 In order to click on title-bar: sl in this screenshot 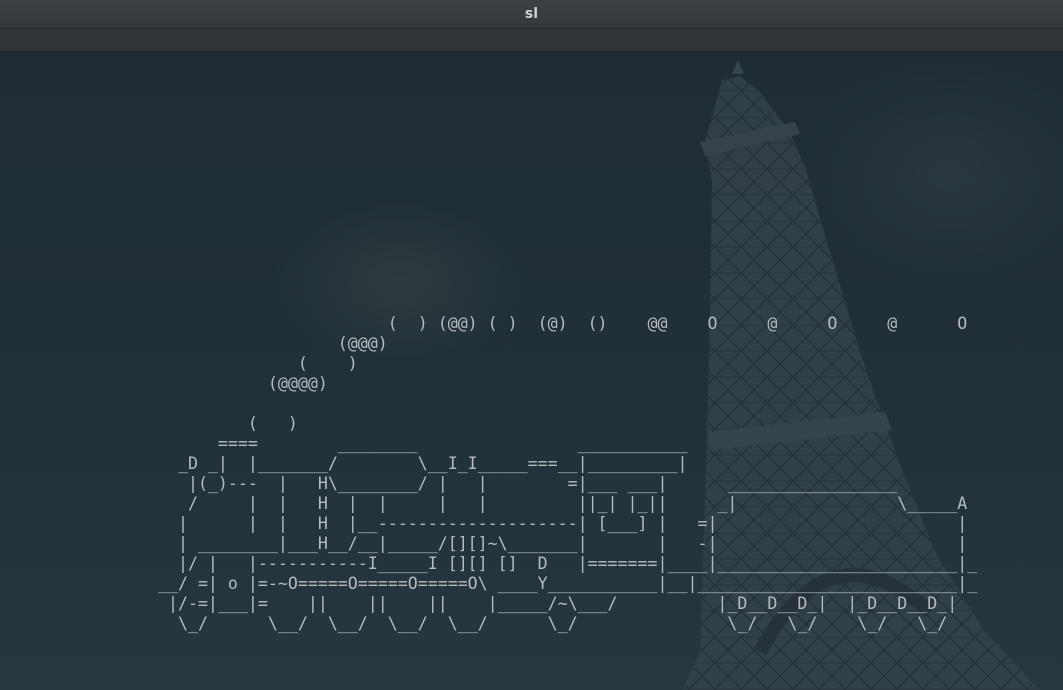, I will do `click(531, 14)`.